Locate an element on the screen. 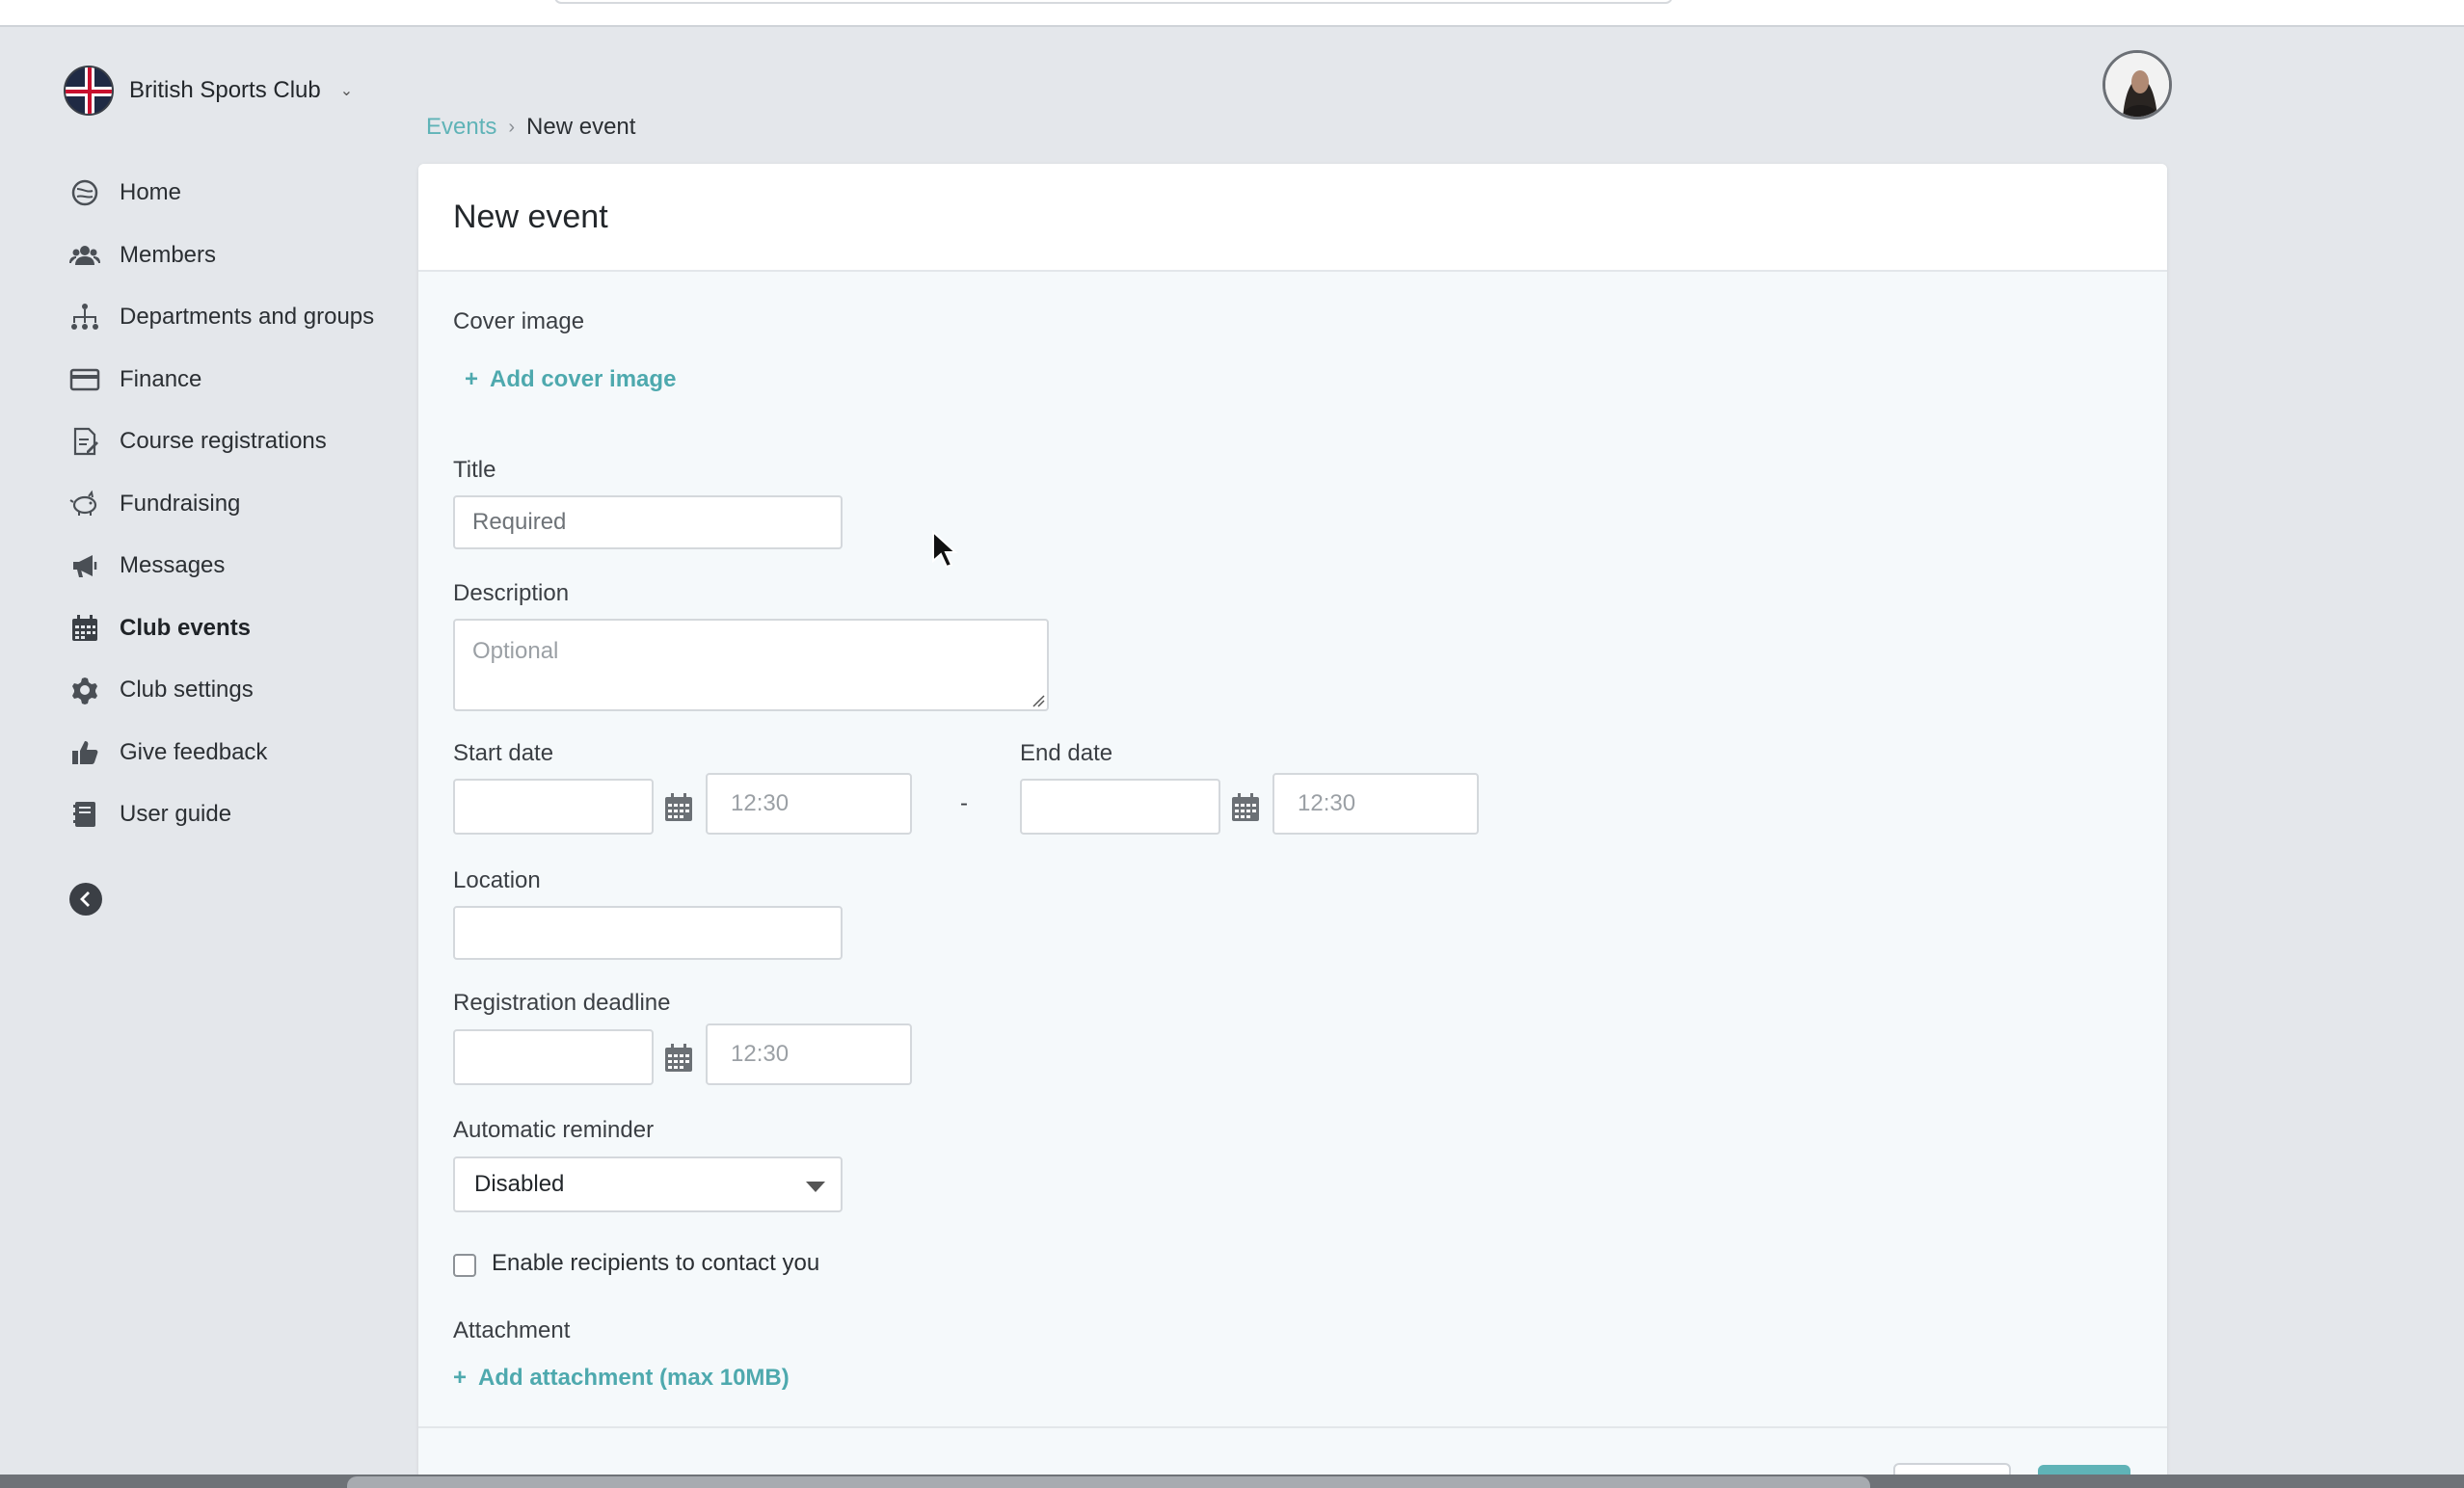 The image size is (2464, 1488). card-footer-divider is located at coordinates (1293, 1427).